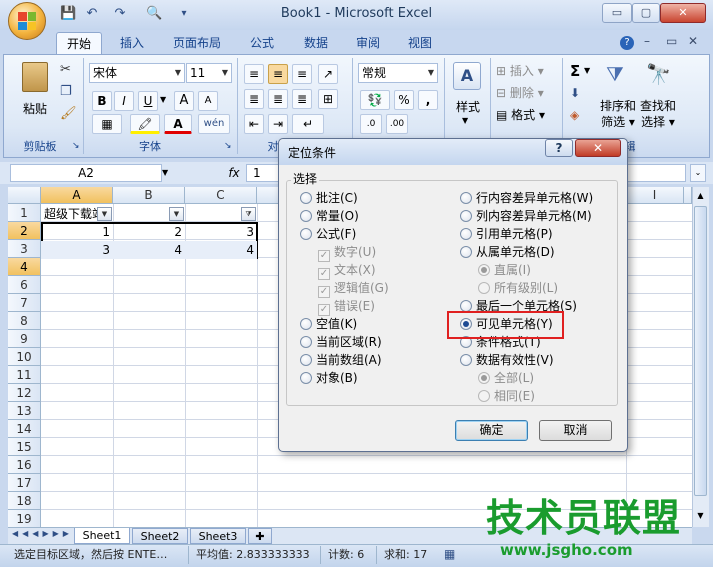  What do you see at coordinates (132, 43) in the screenshot?
I see `tab-insert: 插入` at bounding box center [132, 43].